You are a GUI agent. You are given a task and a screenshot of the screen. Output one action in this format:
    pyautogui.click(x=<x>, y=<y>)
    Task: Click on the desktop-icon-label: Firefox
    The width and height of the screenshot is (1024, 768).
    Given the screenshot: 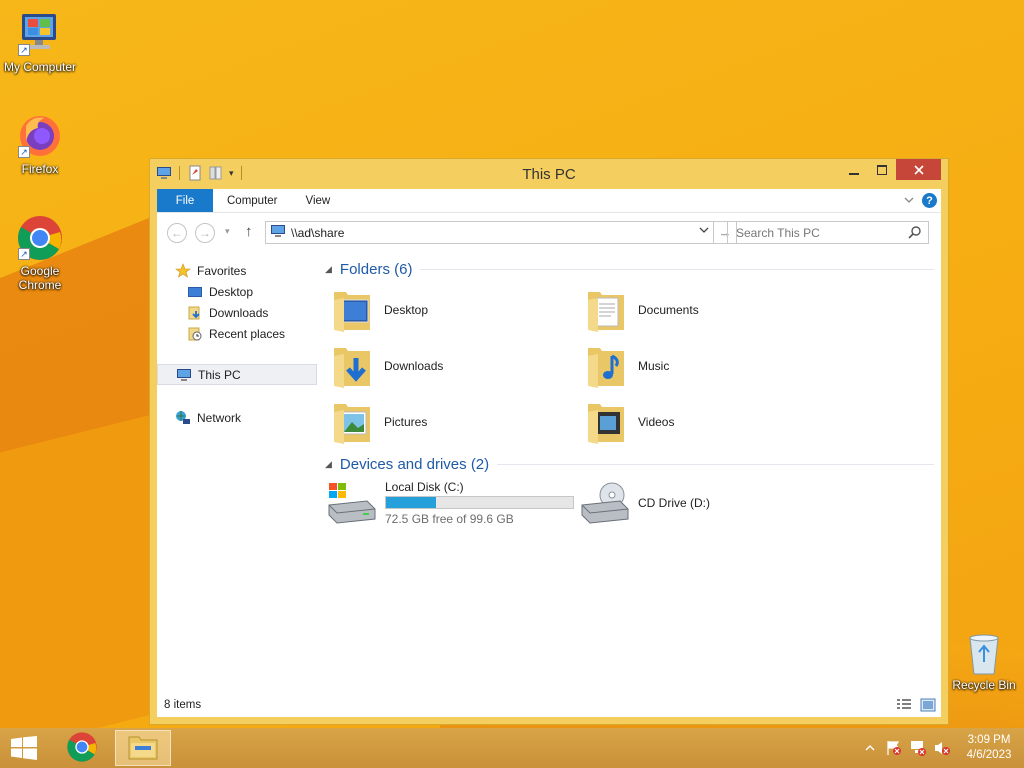 What is the action you would take?
    pyautogui.click(x=40, y=169)
    